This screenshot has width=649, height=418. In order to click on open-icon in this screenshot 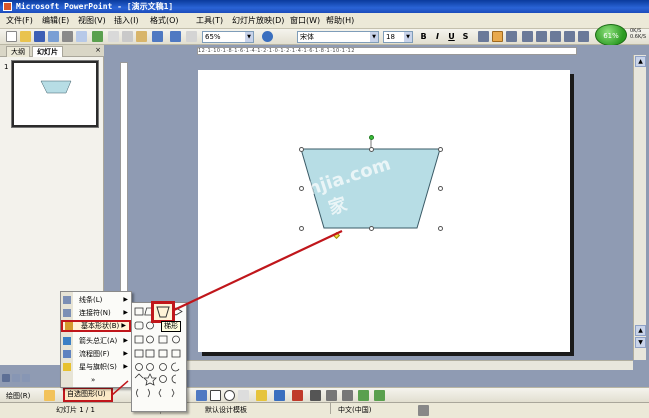, I will do `click(25, 36)`.